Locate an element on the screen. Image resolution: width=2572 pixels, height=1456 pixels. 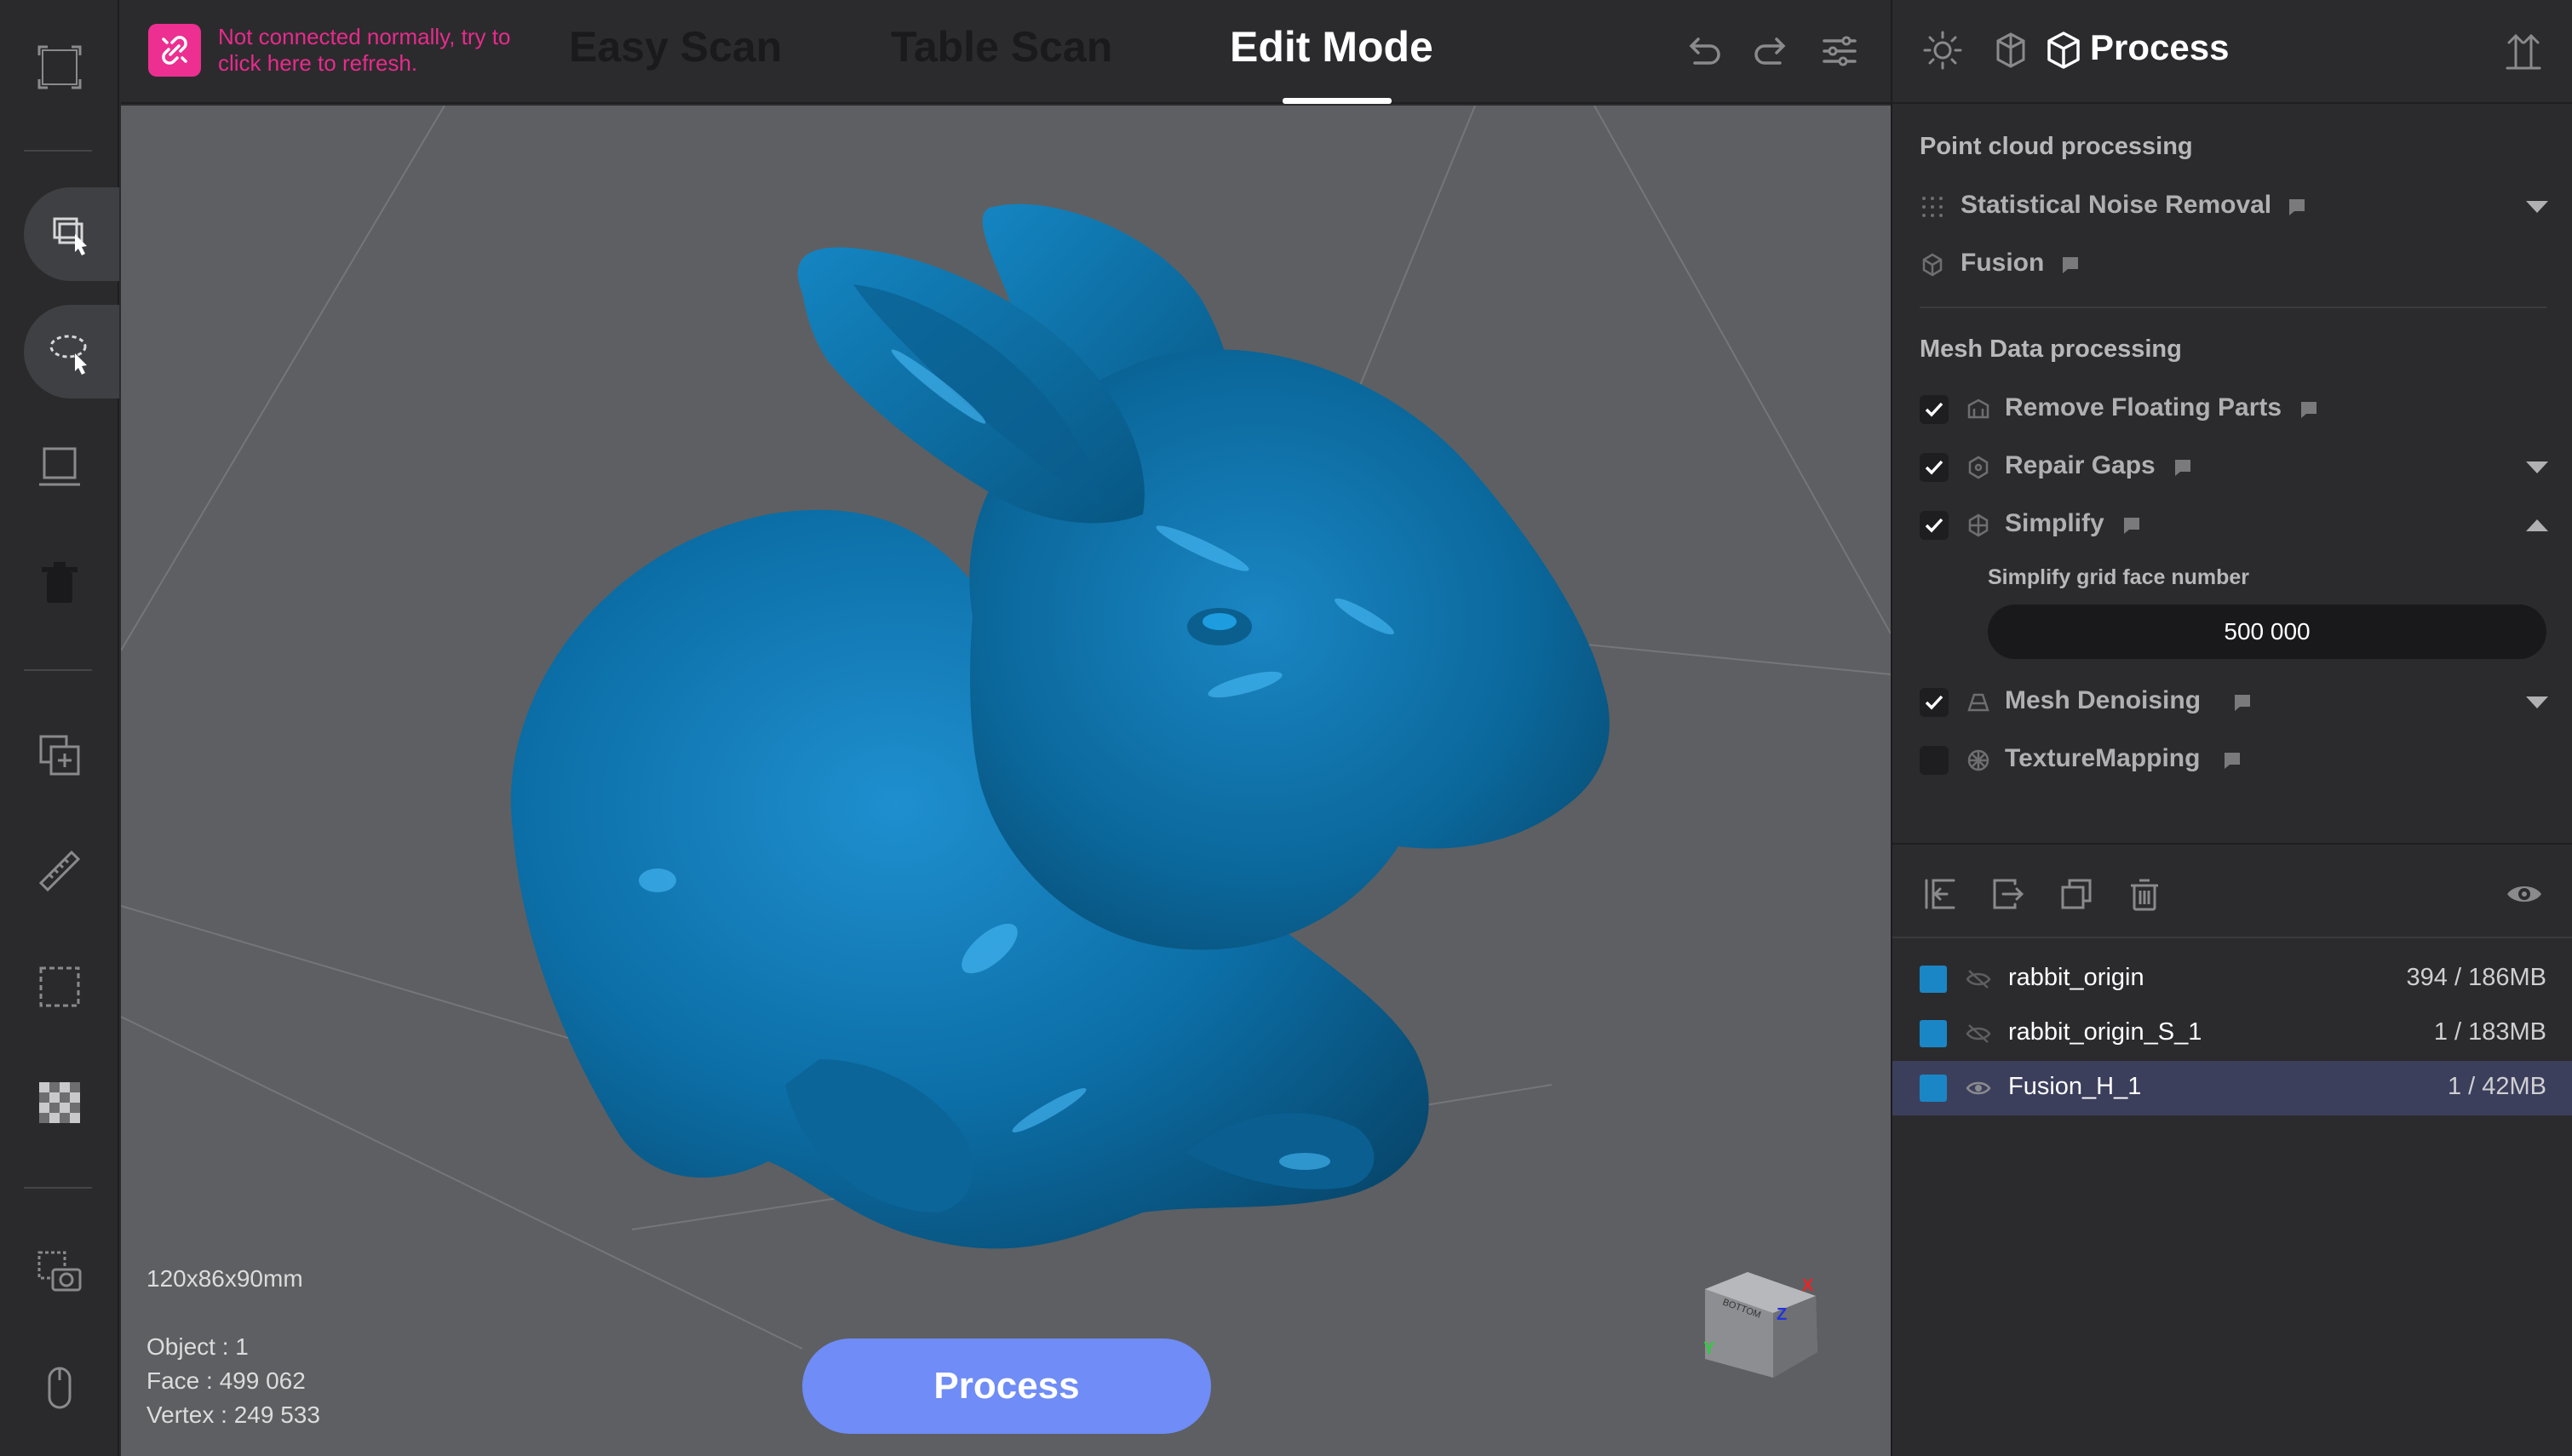
export-arrows-icon is located at coordinates (2523, 51).